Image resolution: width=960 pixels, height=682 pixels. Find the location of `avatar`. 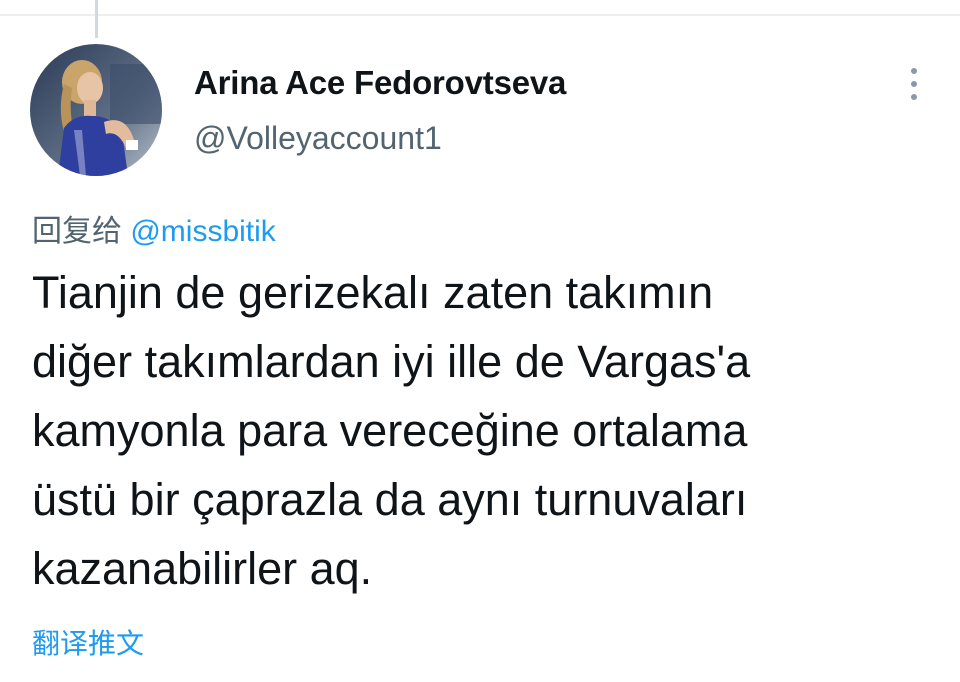

avatar is located at coordinates (96, 110).